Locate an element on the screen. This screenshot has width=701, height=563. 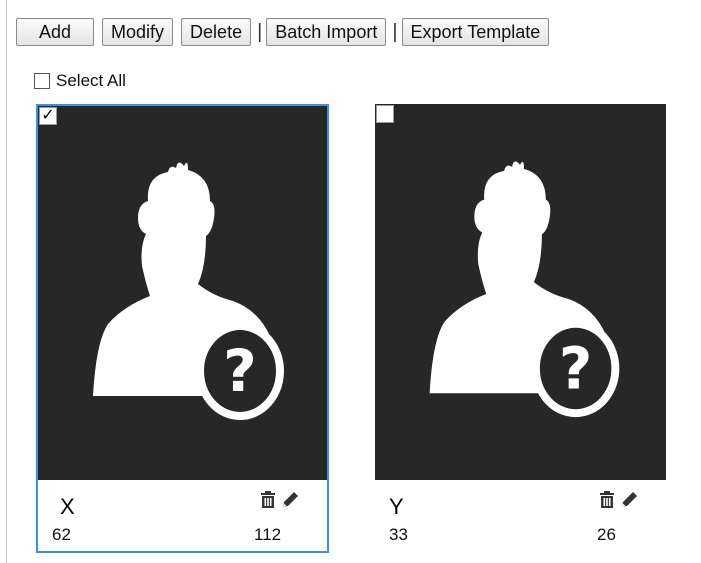
select-all: Select All is located at coordinates (80, 81).